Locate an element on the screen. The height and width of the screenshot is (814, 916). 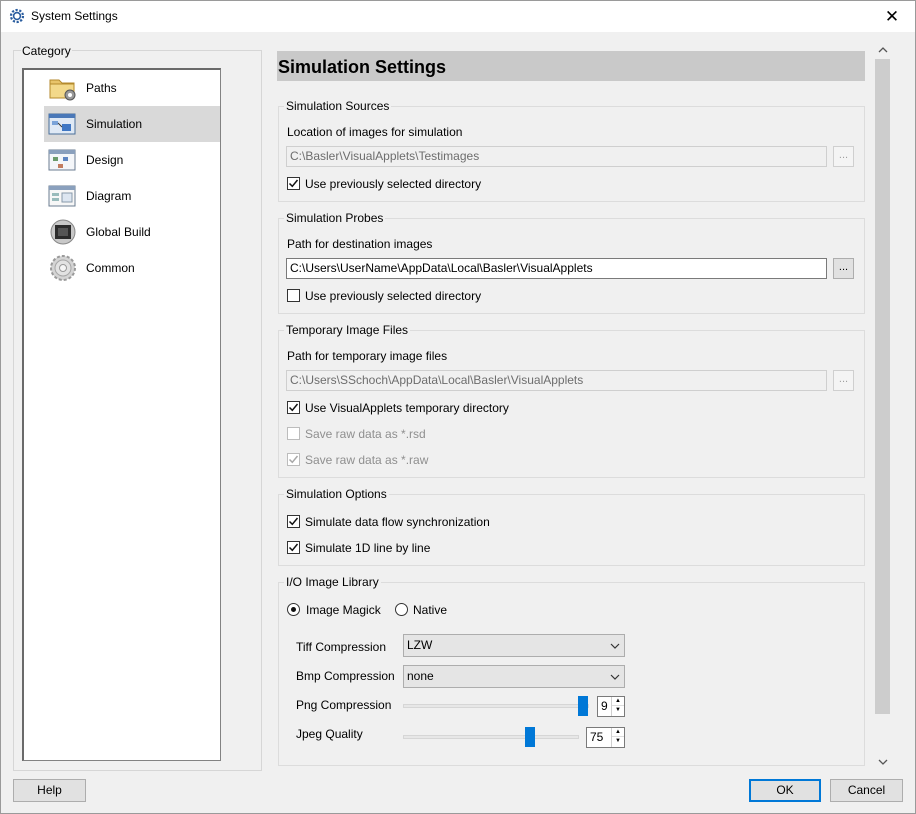
simulation-probes-legend: Simulation Probes is located at coordinates (335, 218).